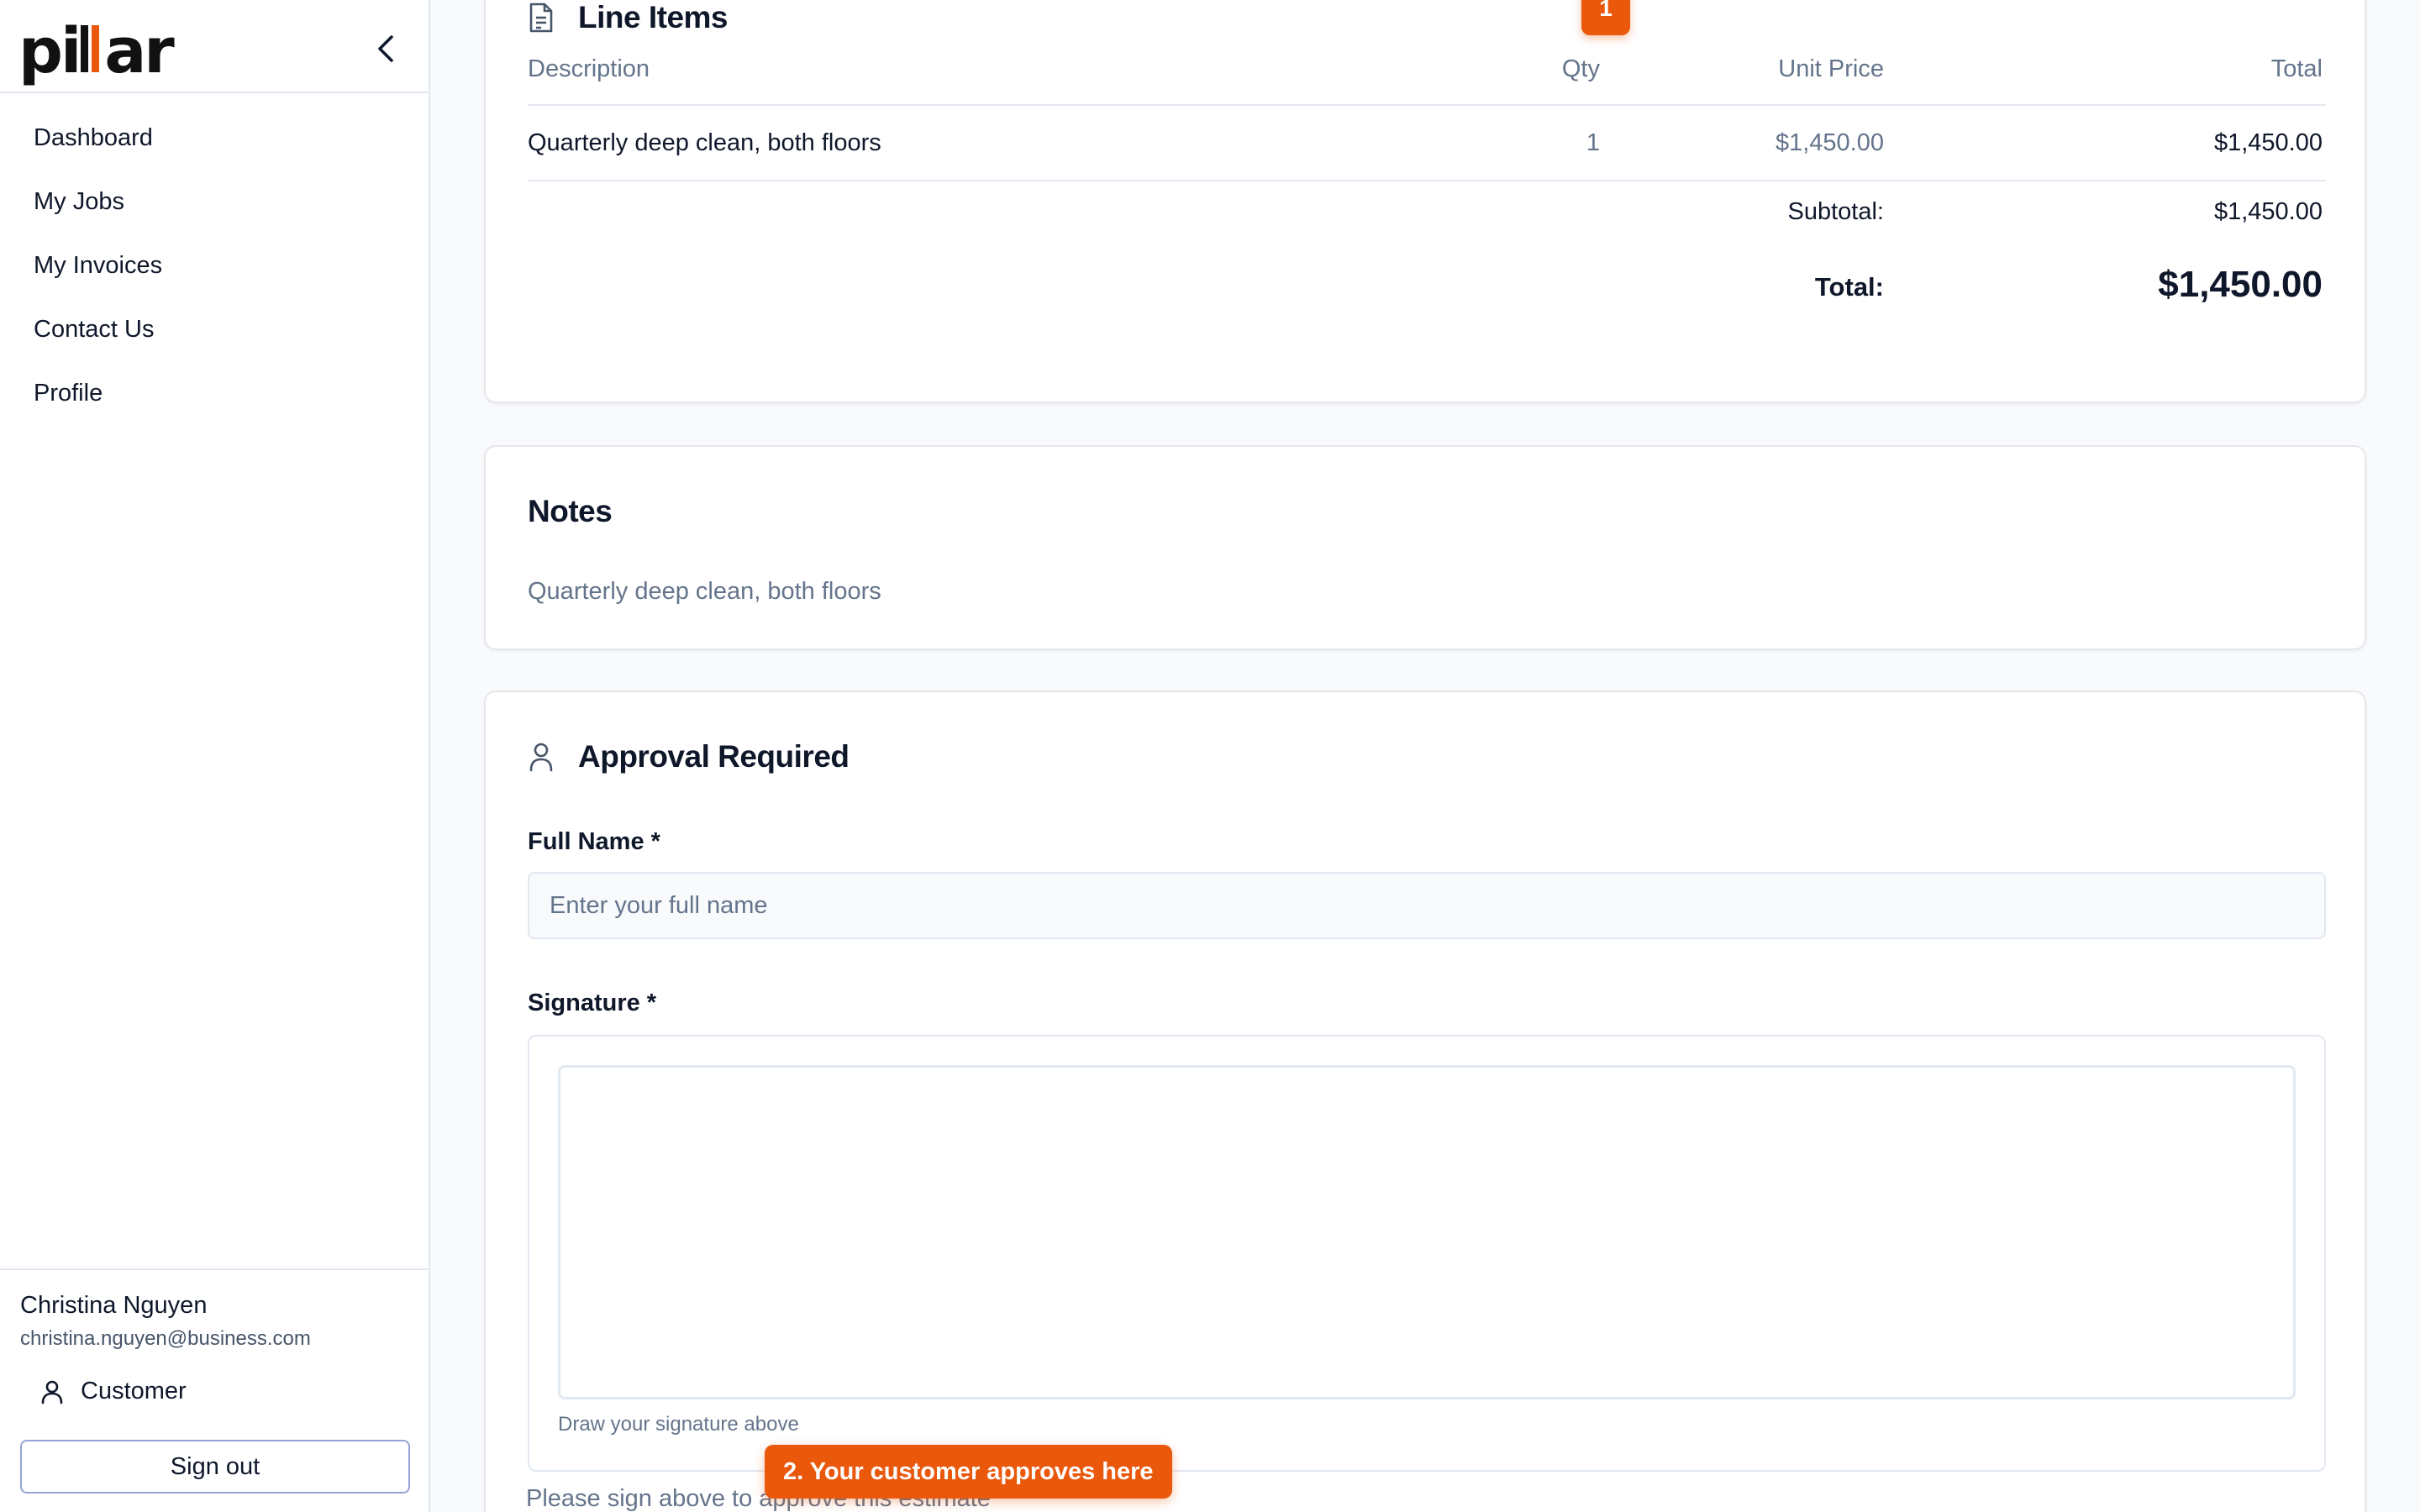  Describe the element at coordinates (2296, 68) in the screenshot. I see `column-header-total: Total` at that location.